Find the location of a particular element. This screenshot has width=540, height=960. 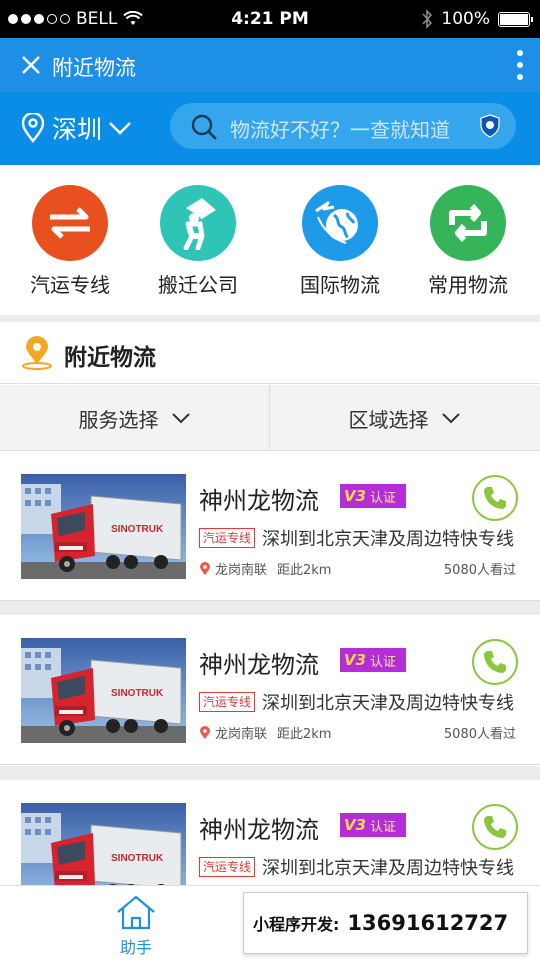

tab-assistant: 助手 is located at coordinates (136, 926).